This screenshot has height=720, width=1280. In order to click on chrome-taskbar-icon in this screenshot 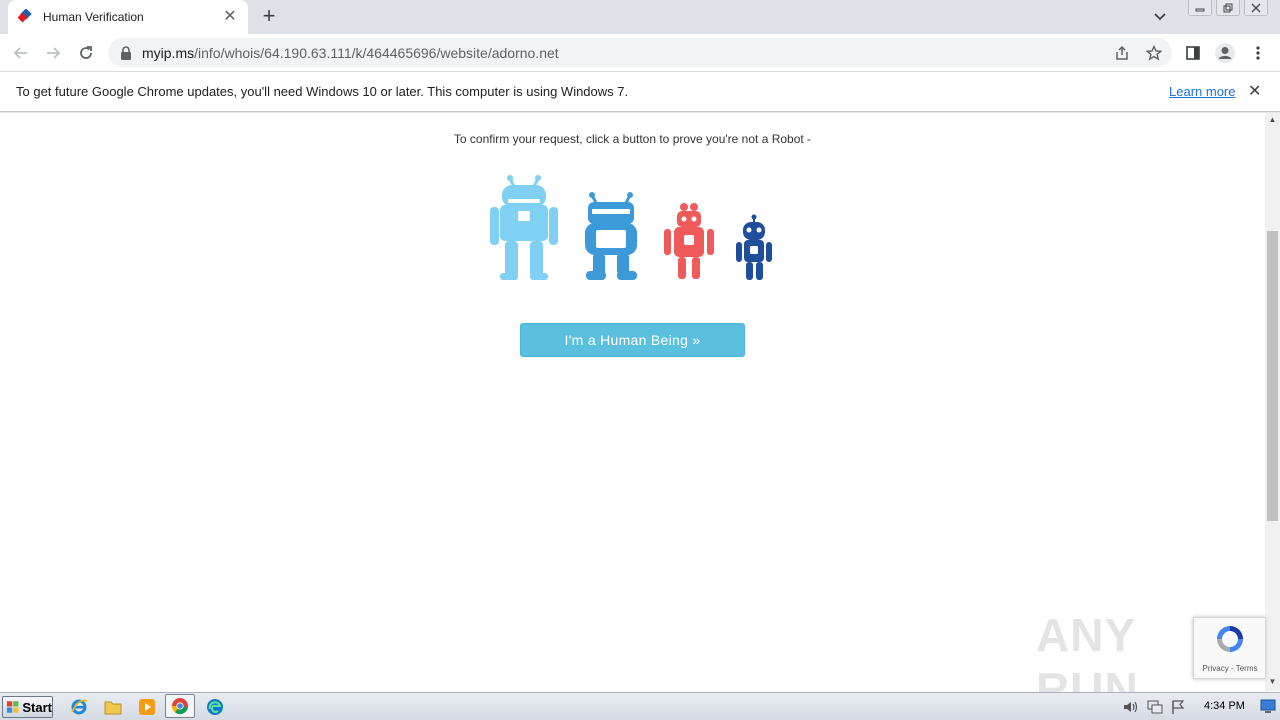, I will do `click(180, 706)`.